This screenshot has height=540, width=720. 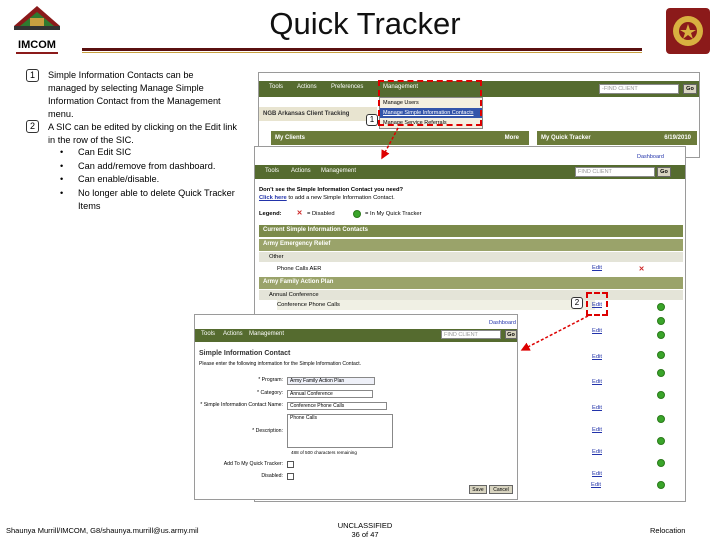 I want to click on legend-quick-tracker: = In My Quick Tracker, so click(x=393, y=214).